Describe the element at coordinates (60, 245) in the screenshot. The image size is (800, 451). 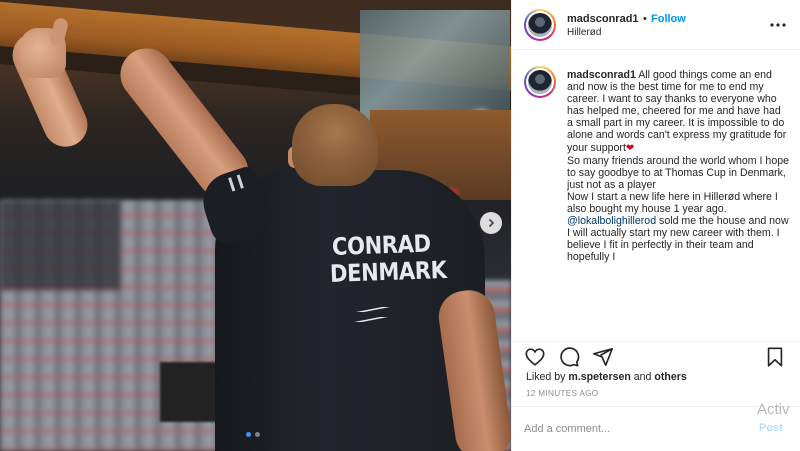
I see `arena-shadow` at that location.